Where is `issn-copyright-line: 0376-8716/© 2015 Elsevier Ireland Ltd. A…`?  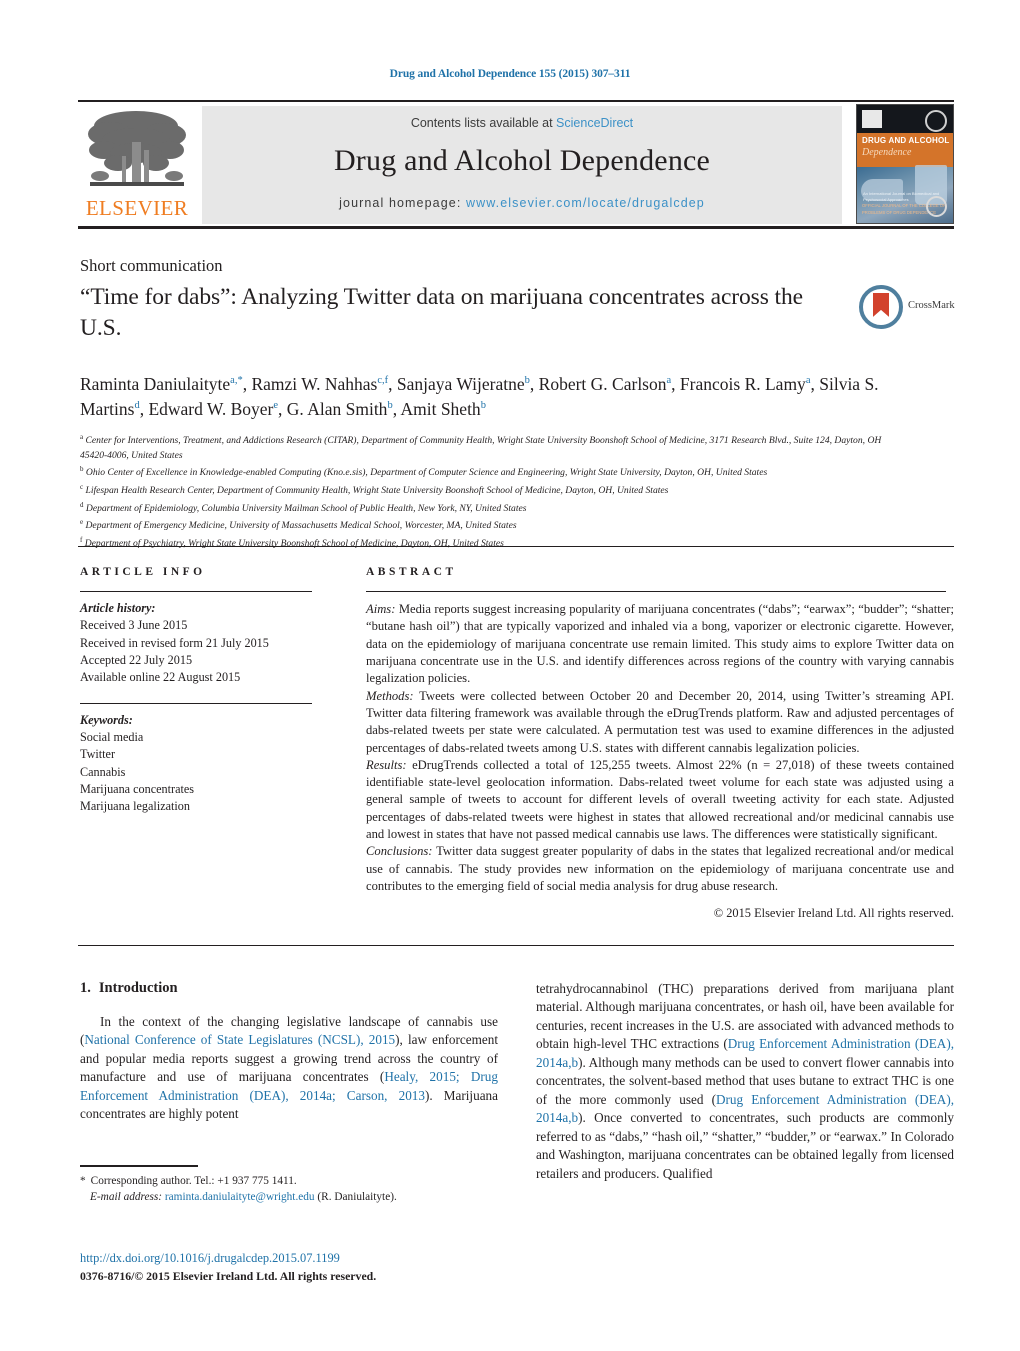 issn-copyright-line: 0376-8716/© 2015 Elsevier Ireland Ltd. A… is located at coordinates (228, 1275).